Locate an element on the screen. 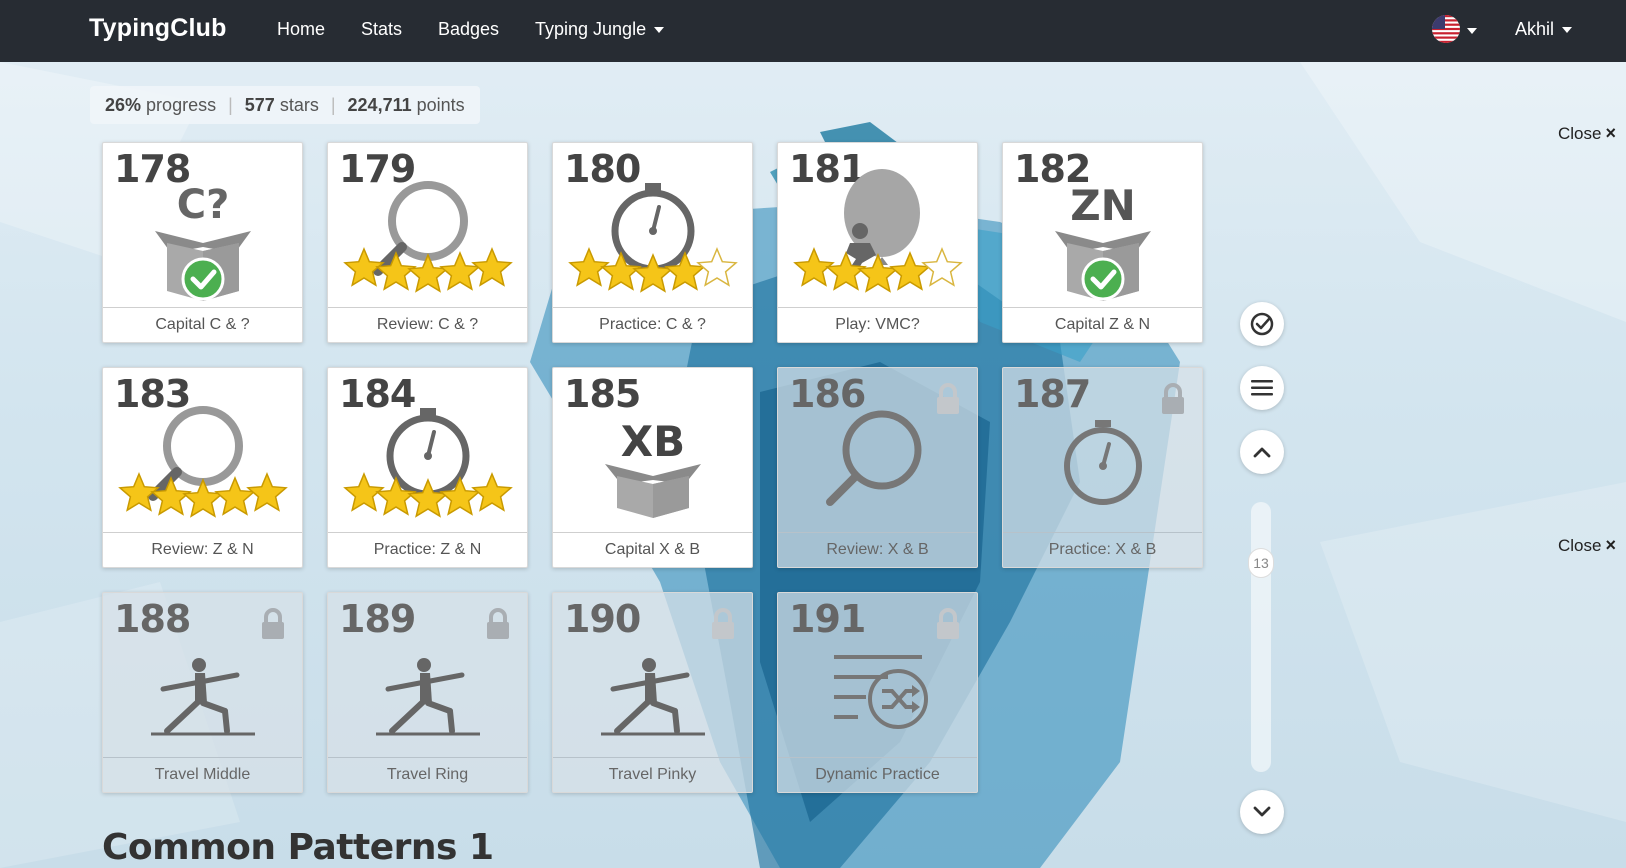 The height and width of the screenshot is (868, 1626). open-box-icon: XB is located at coordinates (653, 467).